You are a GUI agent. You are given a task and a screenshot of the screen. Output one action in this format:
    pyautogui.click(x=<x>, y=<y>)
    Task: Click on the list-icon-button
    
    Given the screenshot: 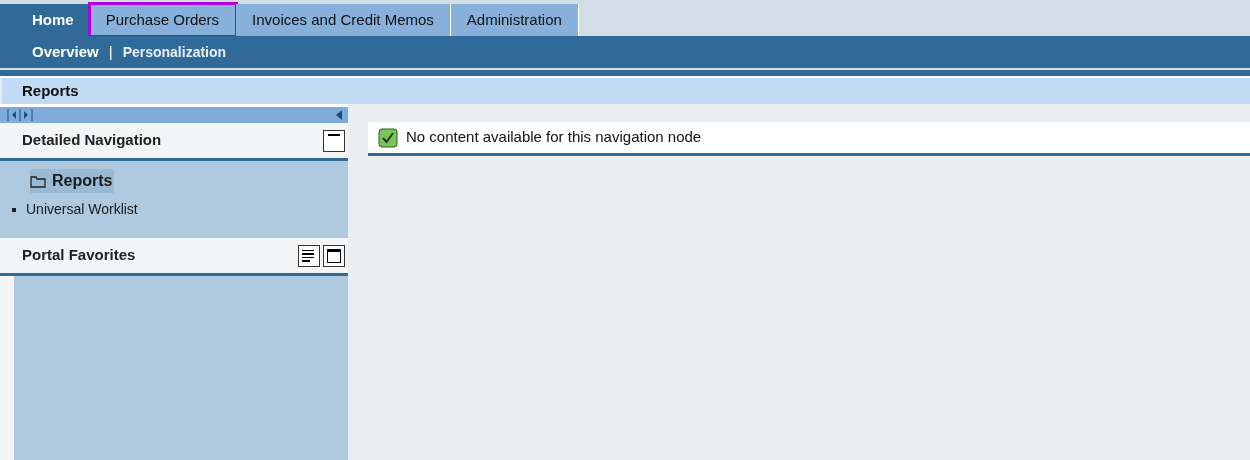 What is the action you would take?
    pyautogui.click(x=309, y=255)
    